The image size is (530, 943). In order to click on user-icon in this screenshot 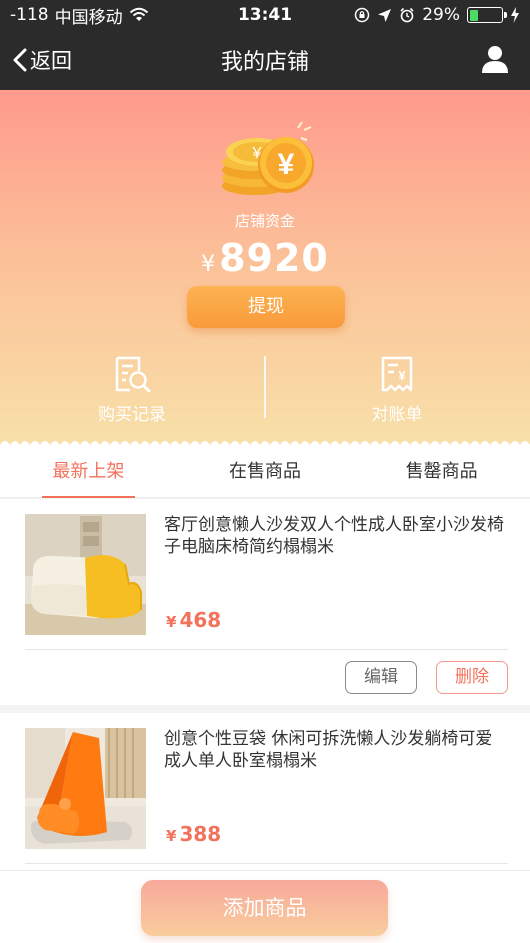, I will do `click(495, 59)`.